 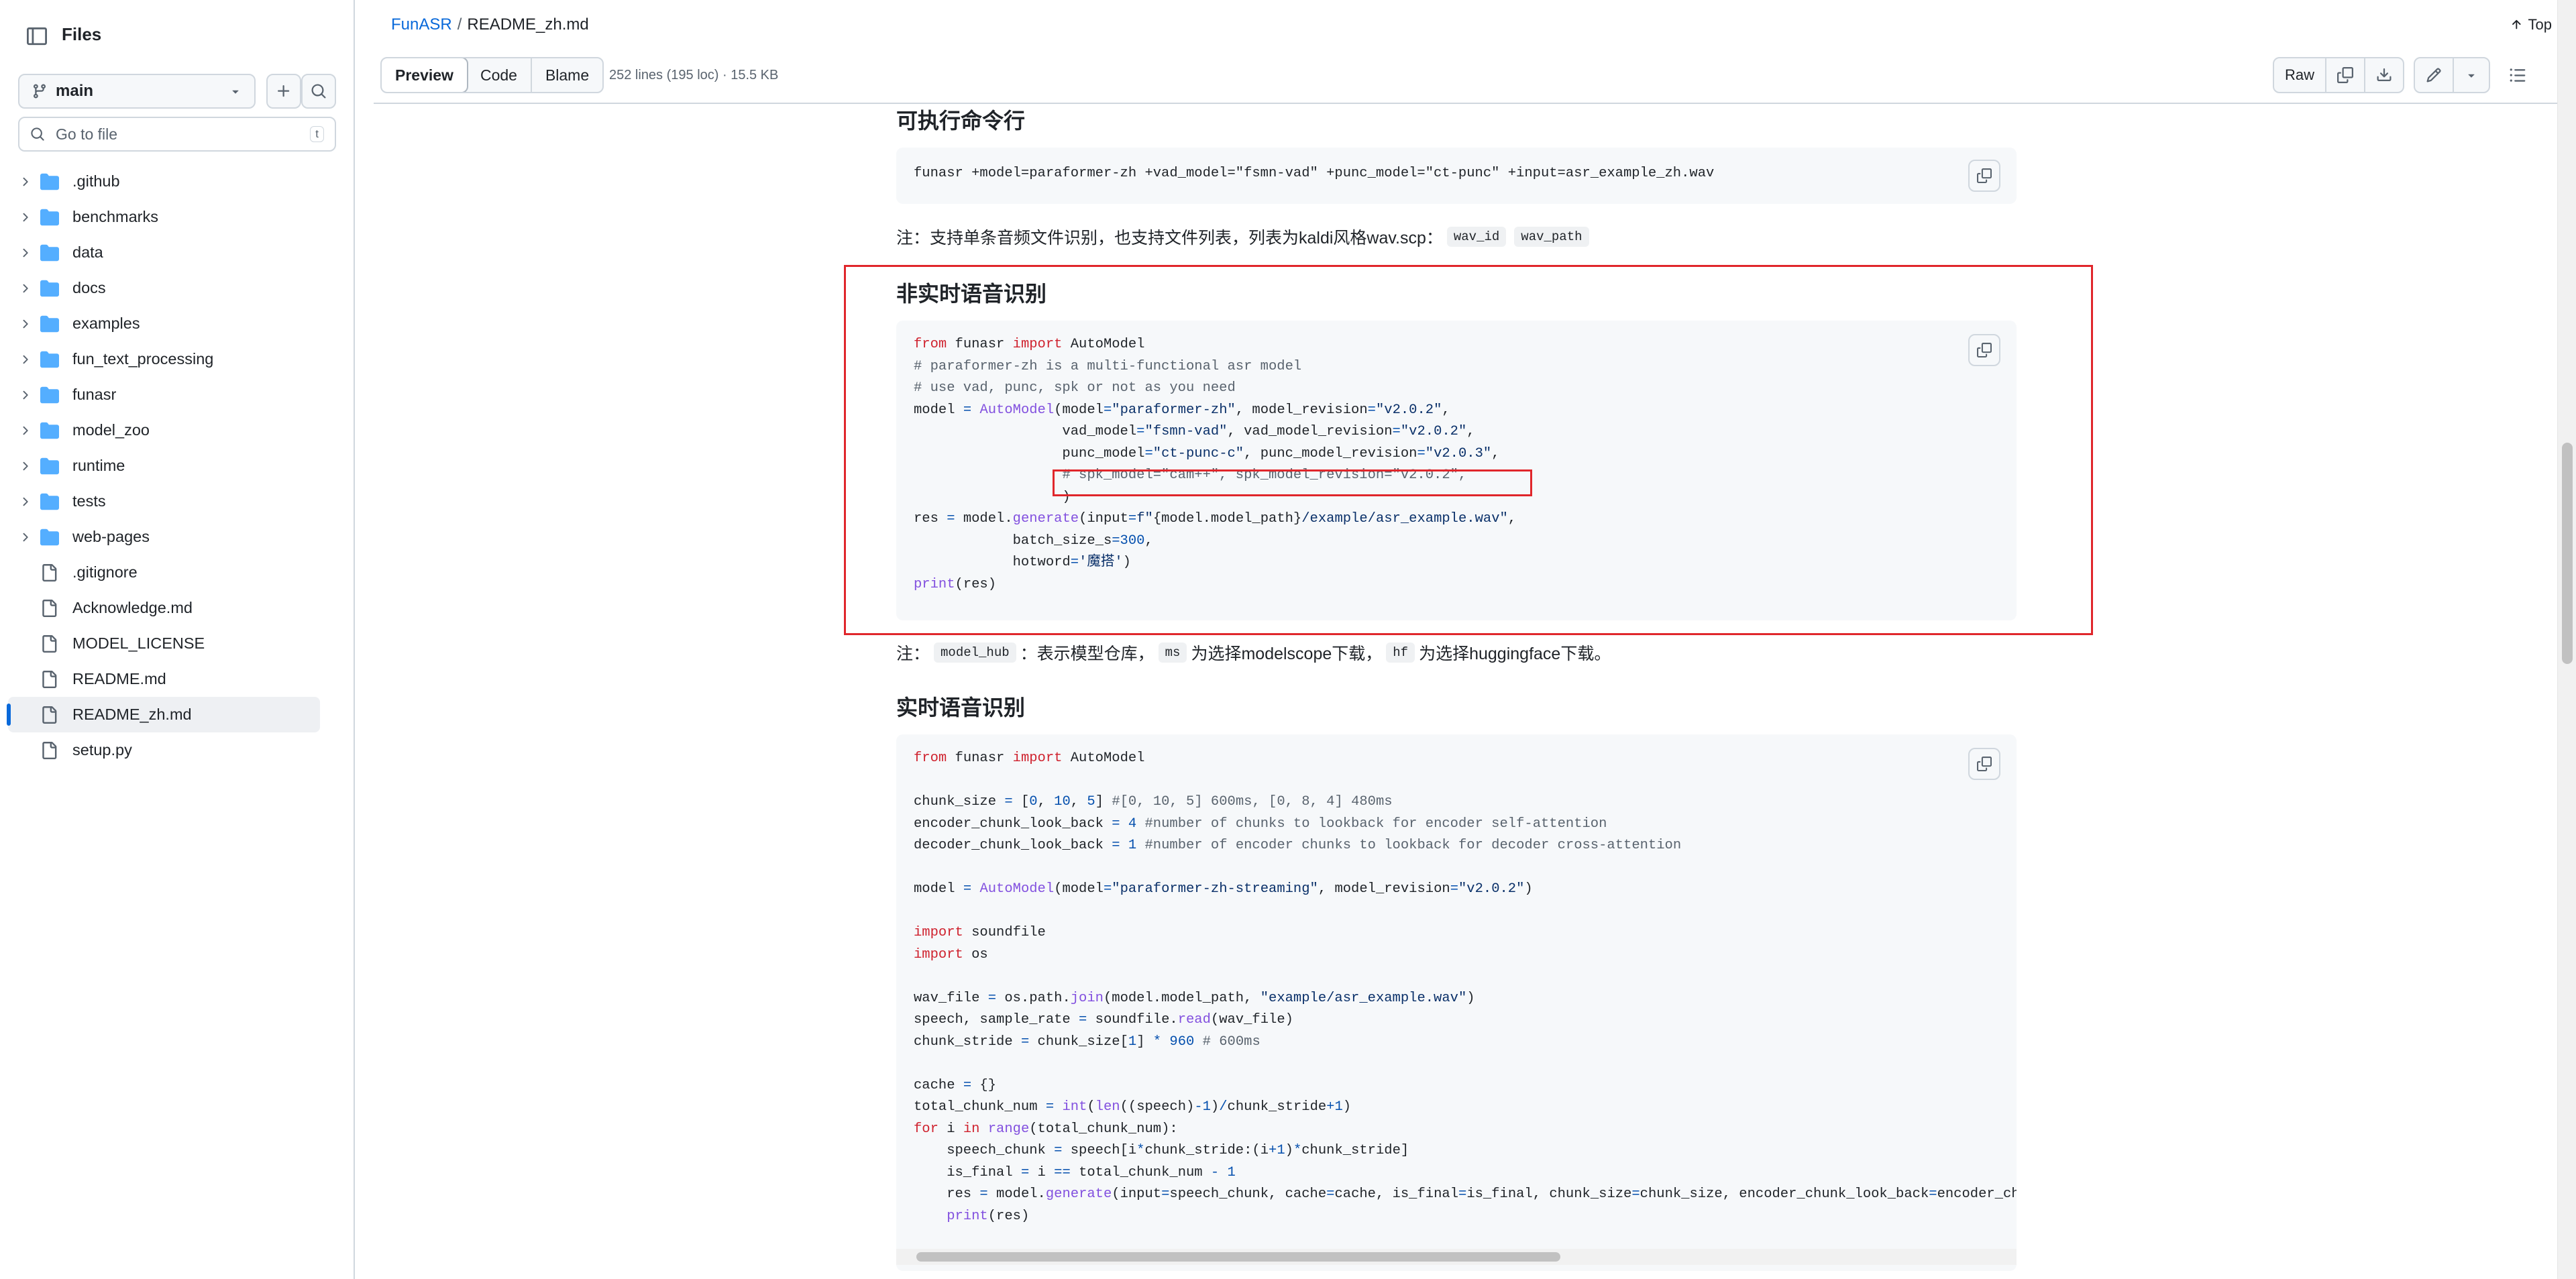 I want to click on edit-file-button, so click(x=2434, y=75).